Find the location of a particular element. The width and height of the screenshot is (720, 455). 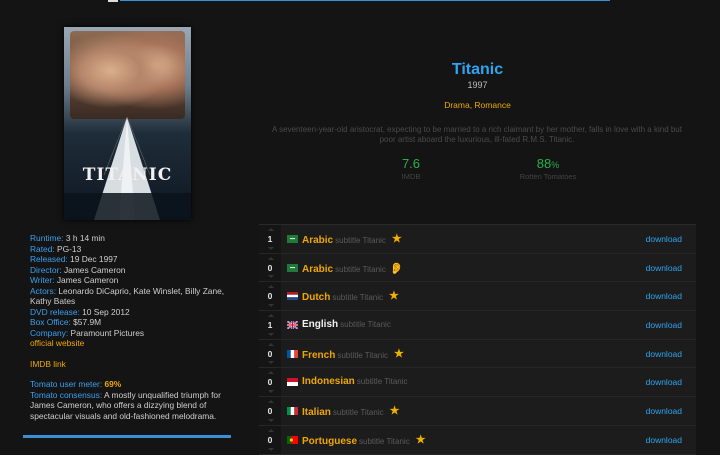

subtitle-row: 0 Portuguese subtitle Titanic ★ download is located at coordinates (477, 440).